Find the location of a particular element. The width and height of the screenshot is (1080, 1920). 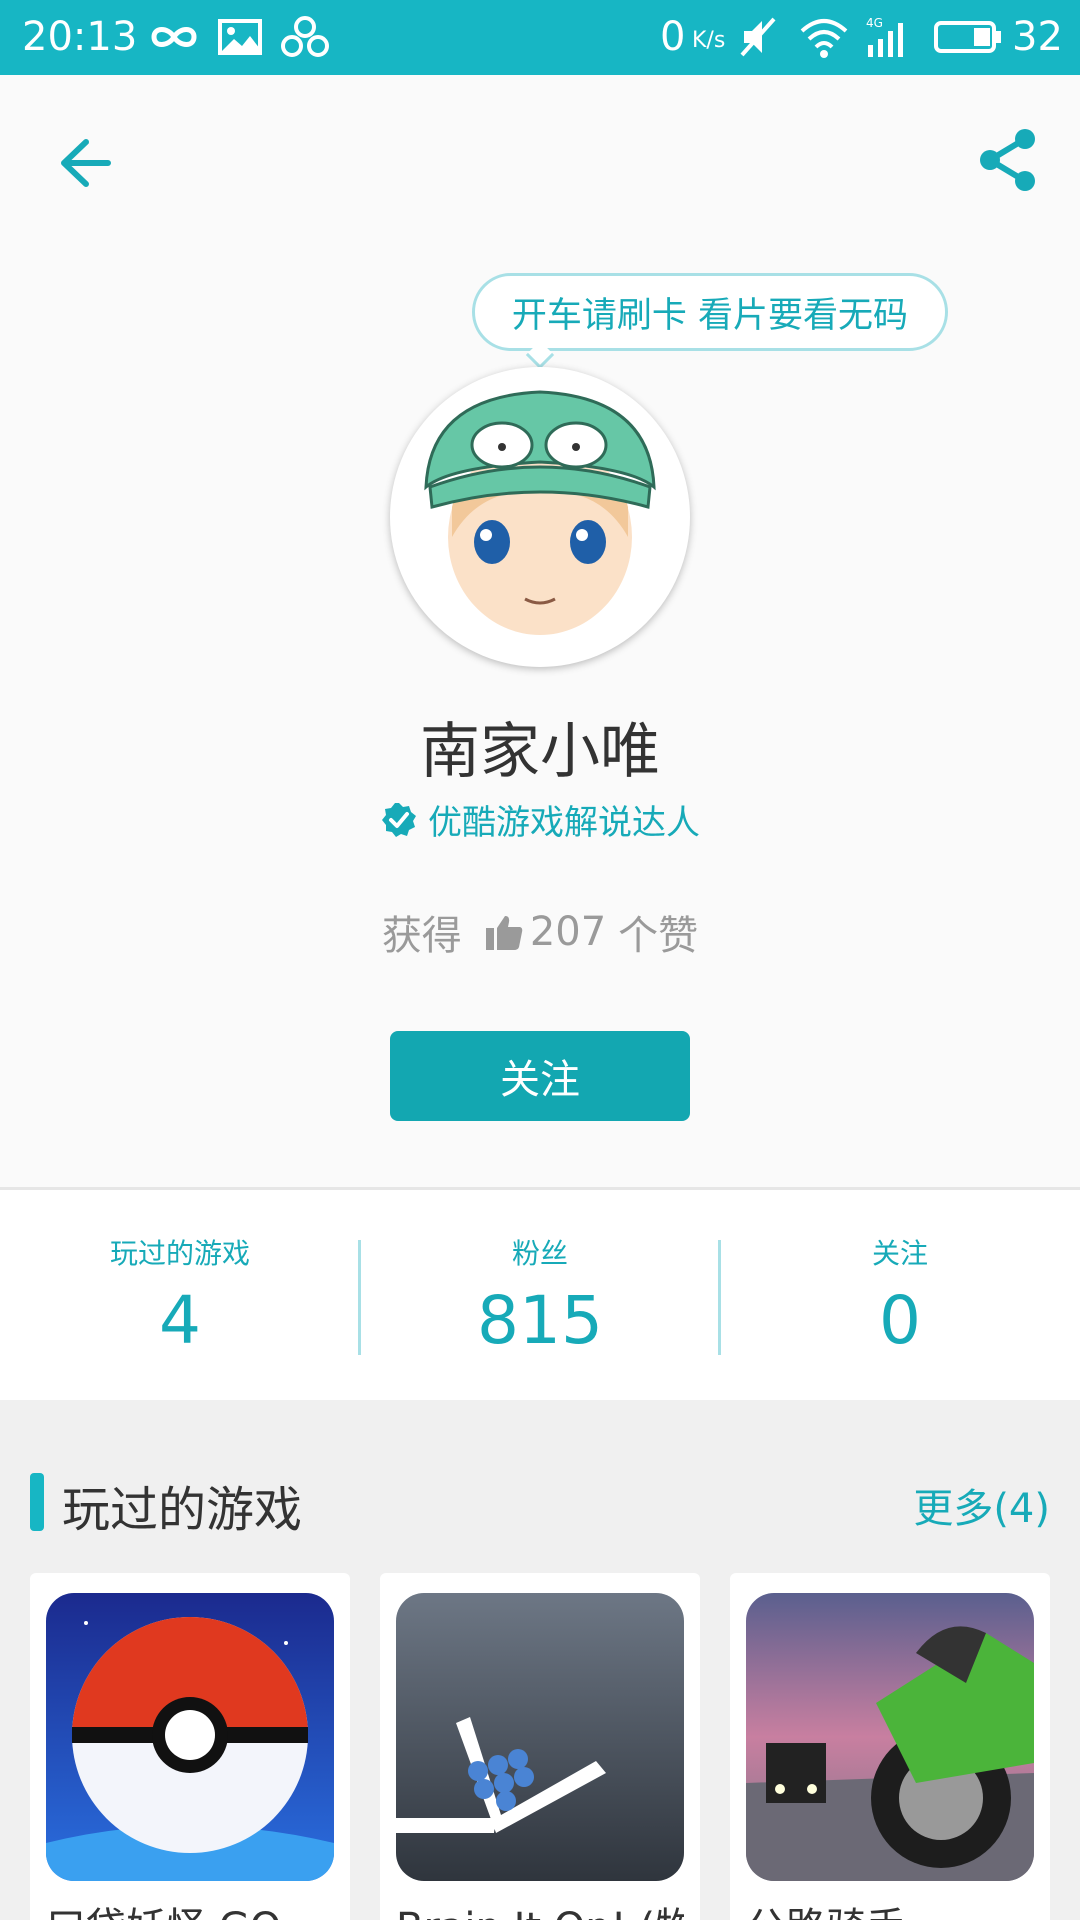

stat-label: 玩过的游戏 is located at coordinates (179, 1253).